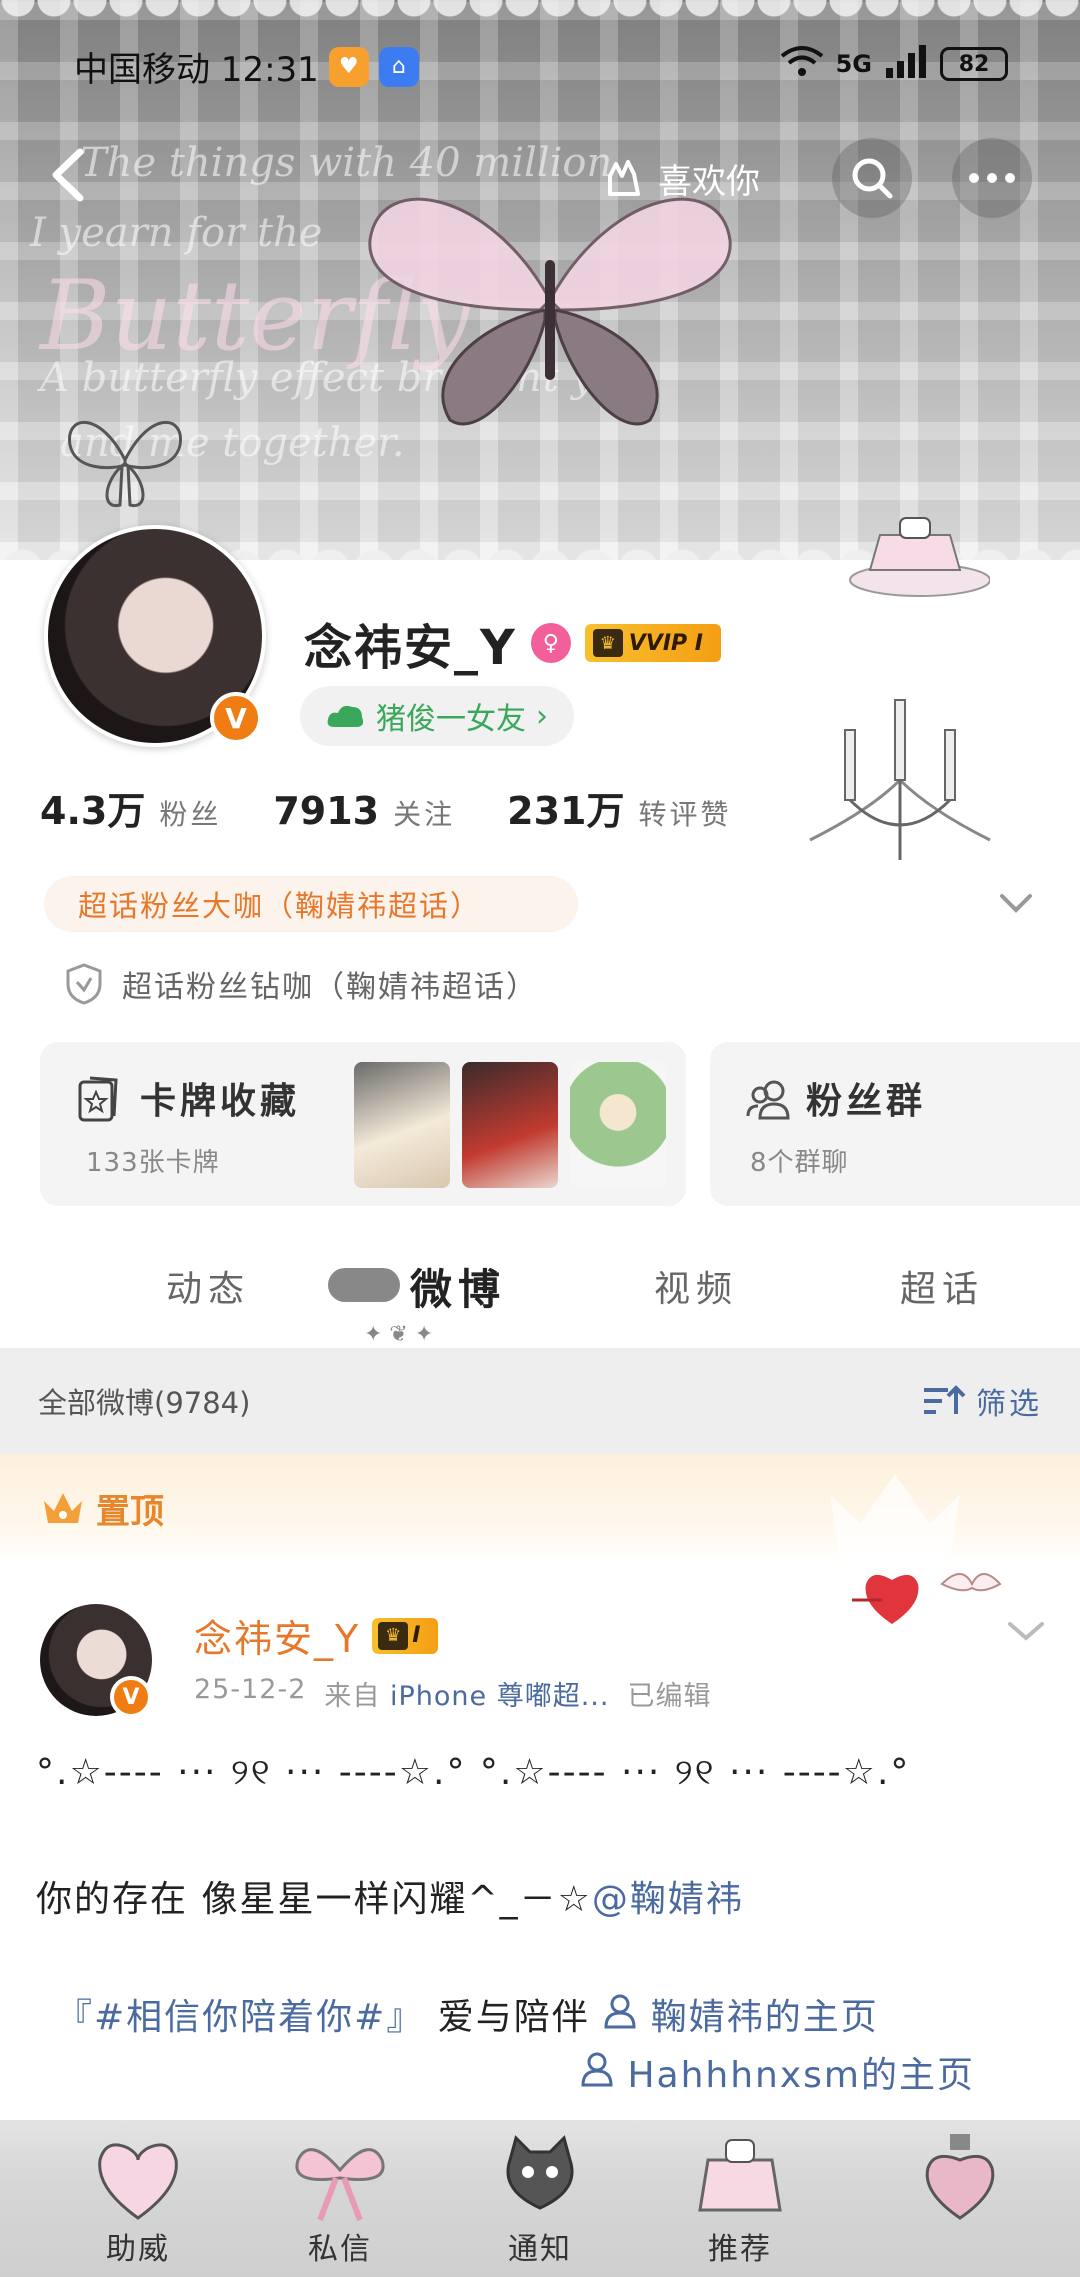 Image resolution: width=1080 pixels, height=2277 pixels. Describe the element at coordinates (900, 779) in the screenshot. I see `chandelier-sticker` at that location.